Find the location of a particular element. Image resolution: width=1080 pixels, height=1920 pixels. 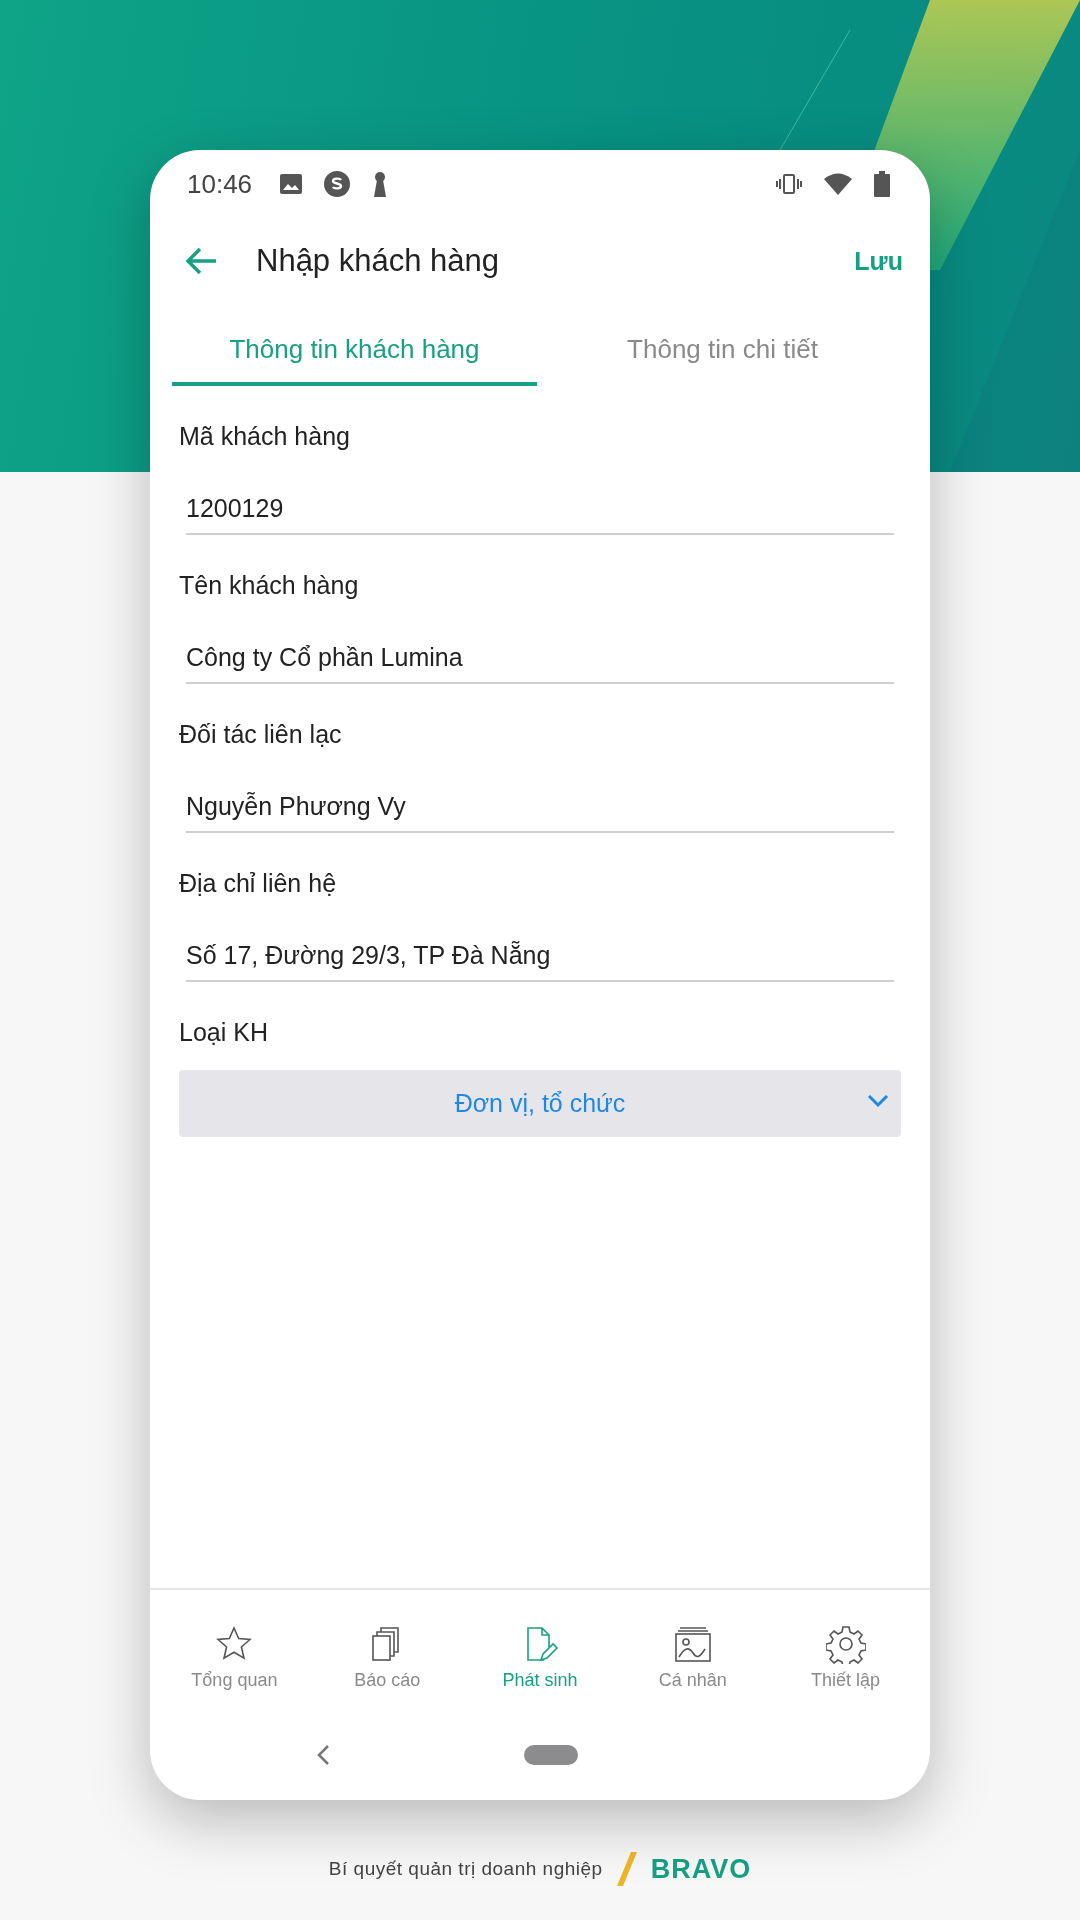

field-label: Mã khách hàng is located at coordinates (265, 437).